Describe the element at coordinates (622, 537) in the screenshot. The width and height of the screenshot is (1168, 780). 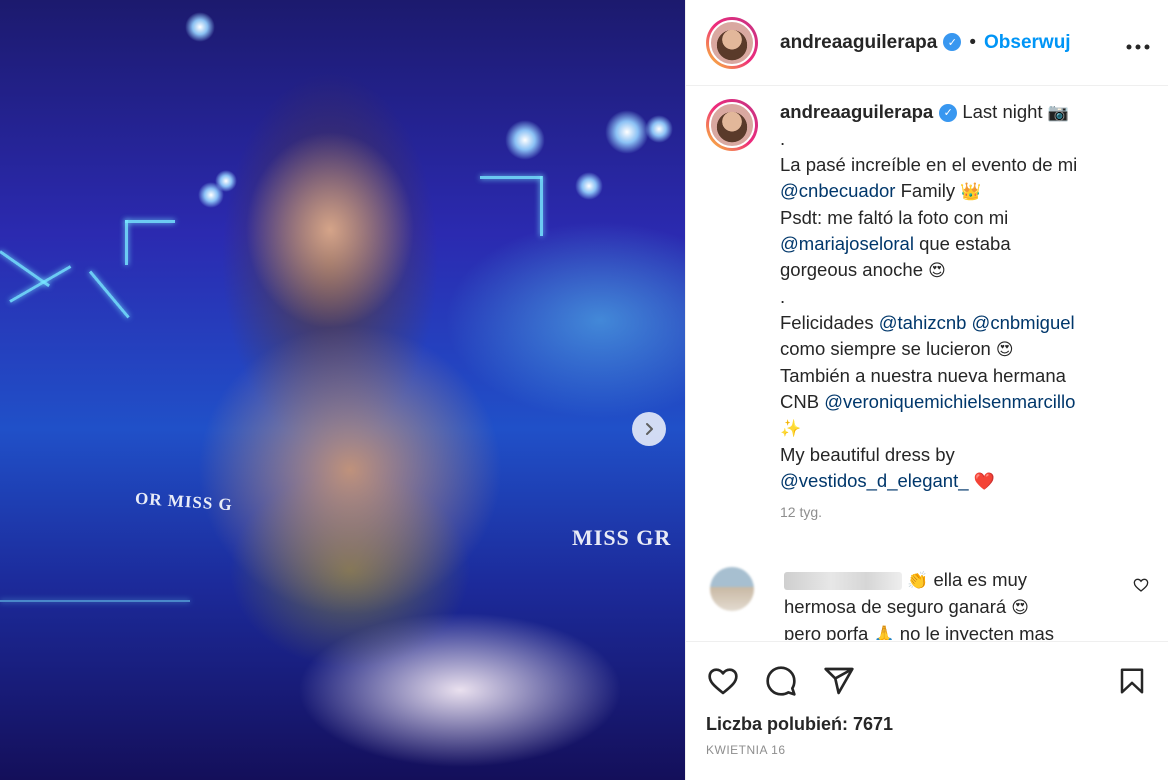
I see `stage-sign: MISS GR` at that location.